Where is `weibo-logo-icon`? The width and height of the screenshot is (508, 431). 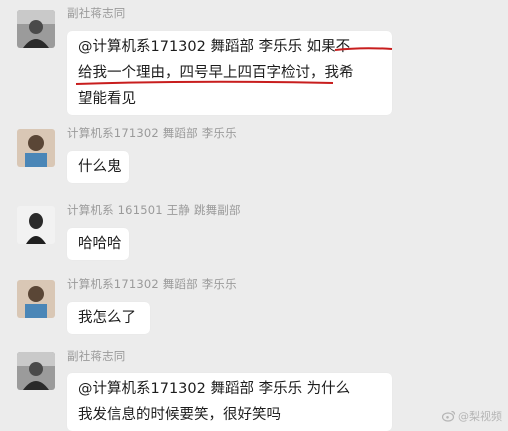
weibo-logo-icon is located at coordinates (449, 416).